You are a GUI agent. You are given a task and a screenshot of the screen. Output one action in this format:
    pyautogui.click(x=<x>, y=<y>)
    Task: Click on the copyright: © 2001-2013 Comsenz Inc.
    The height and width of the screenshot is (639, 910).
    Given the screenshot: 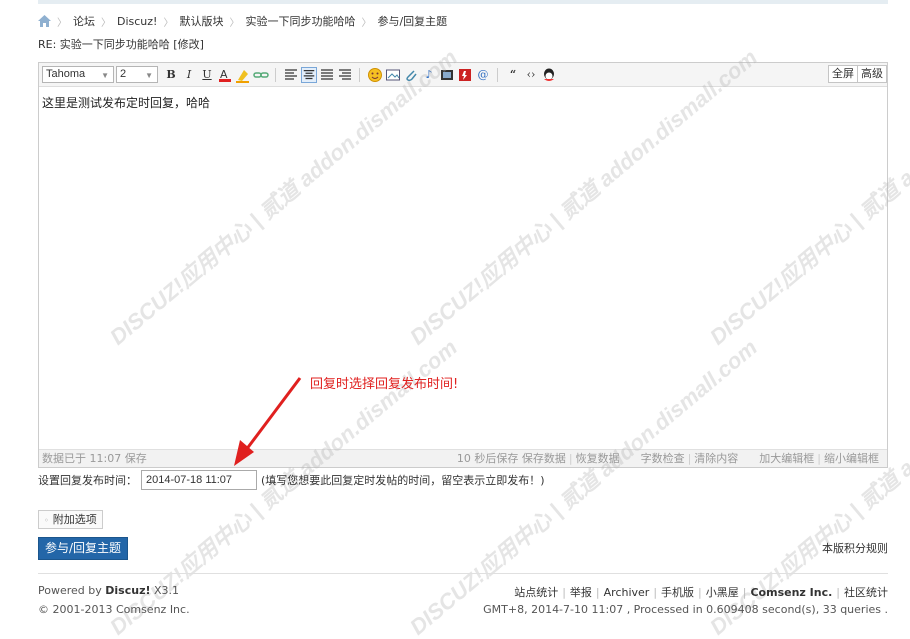 What is the action you would take?
    pyautogui.click(x=114, y=609)
    